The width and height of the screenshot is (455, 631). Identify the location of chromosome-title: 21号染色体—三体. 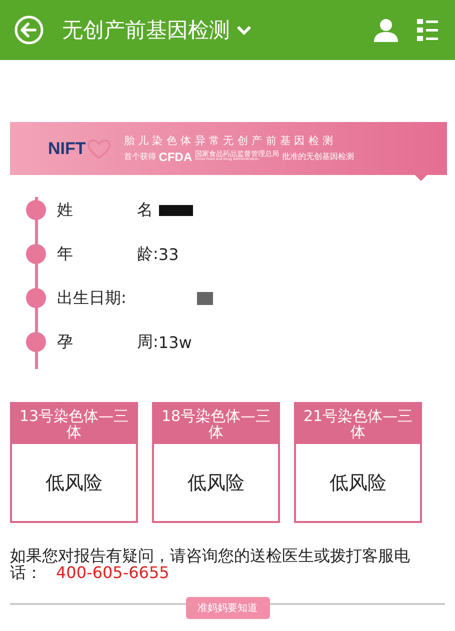
(358, 424).